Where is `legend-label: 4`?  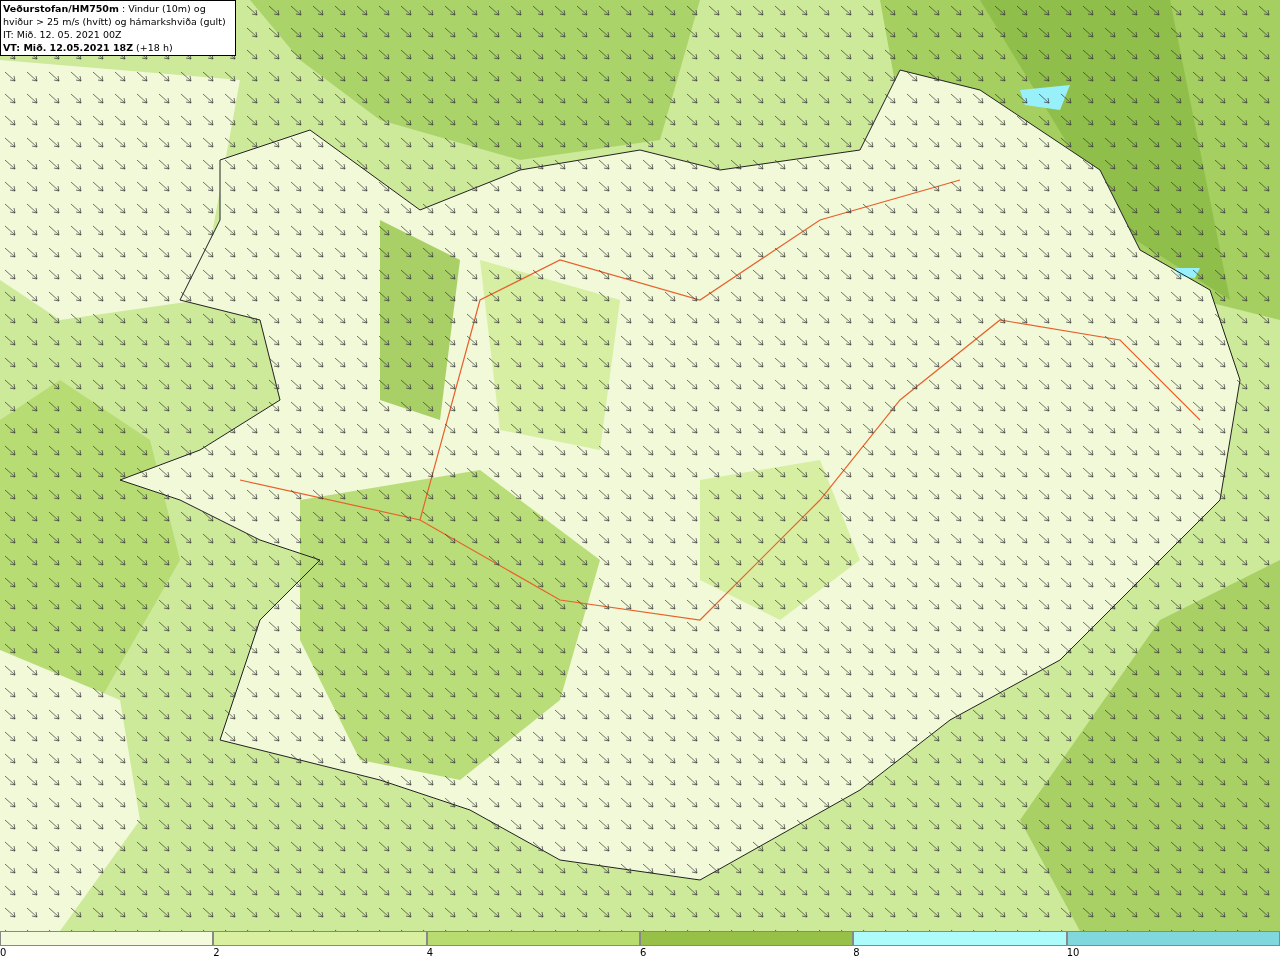
legend-label: 4 is located at coordinates (430, 952).